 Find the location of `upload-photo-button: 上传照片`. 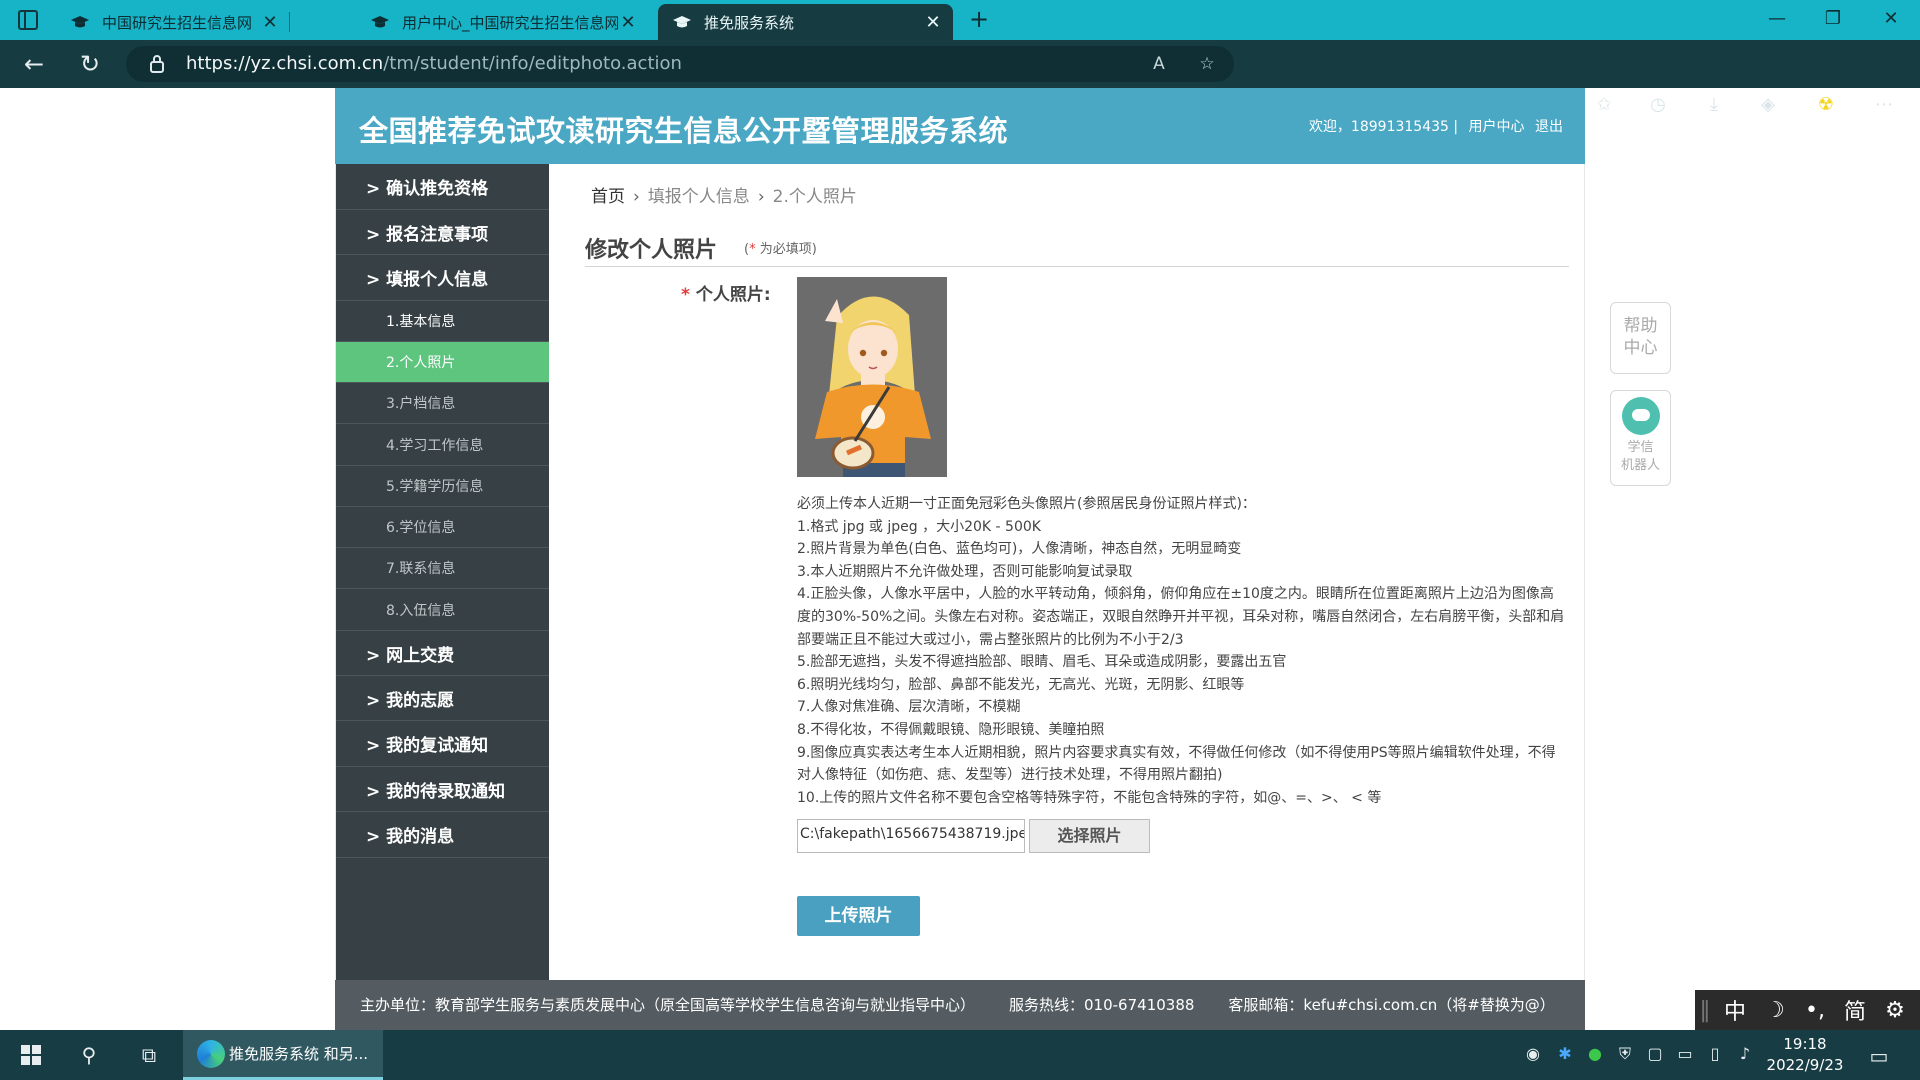

upload-photo-button: 上传照片 is located at coordinates (858, 916).